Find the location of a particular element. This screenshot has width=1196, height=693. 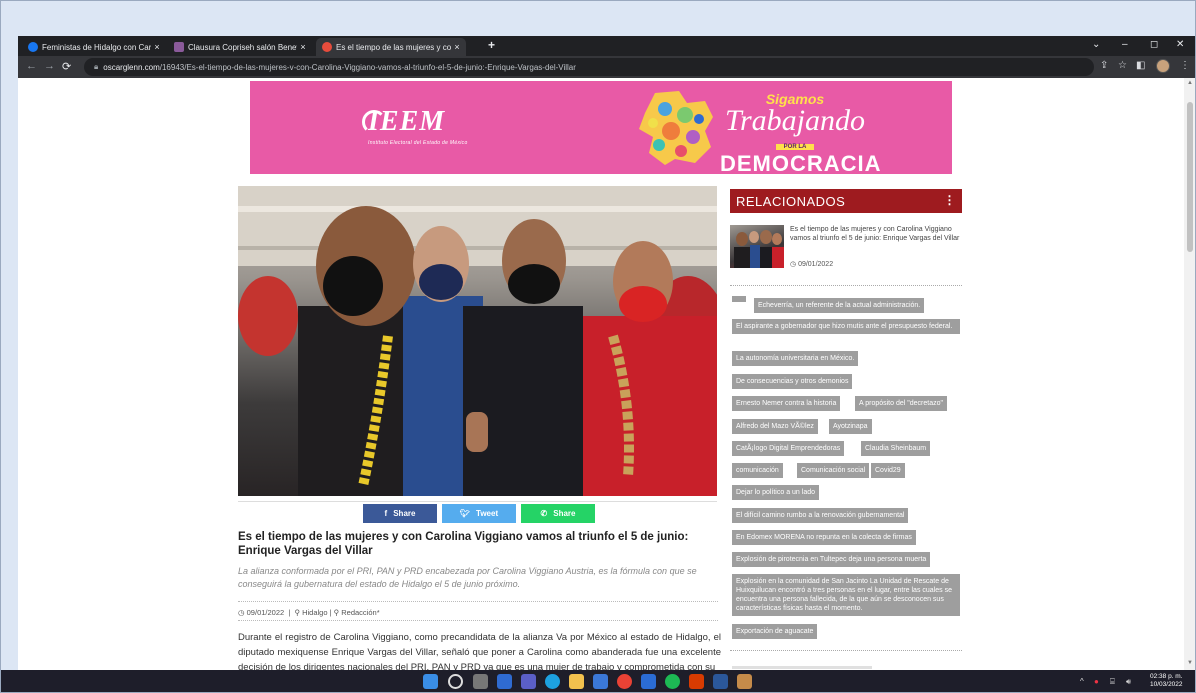

bookmark-star-icon: ☆ is located at coordinates (1122, 65).